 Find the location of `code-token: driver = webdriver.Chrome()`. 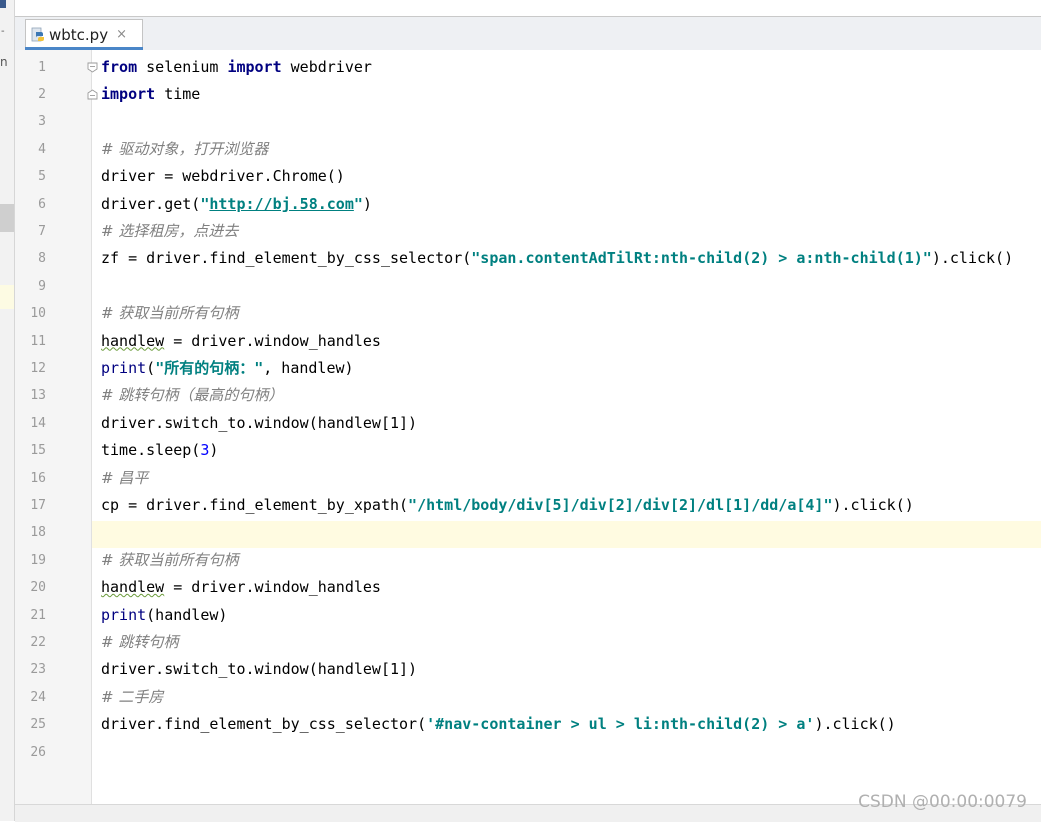

code-token: driver = webdriver.Chrome() is located at coordinates (223, 176).